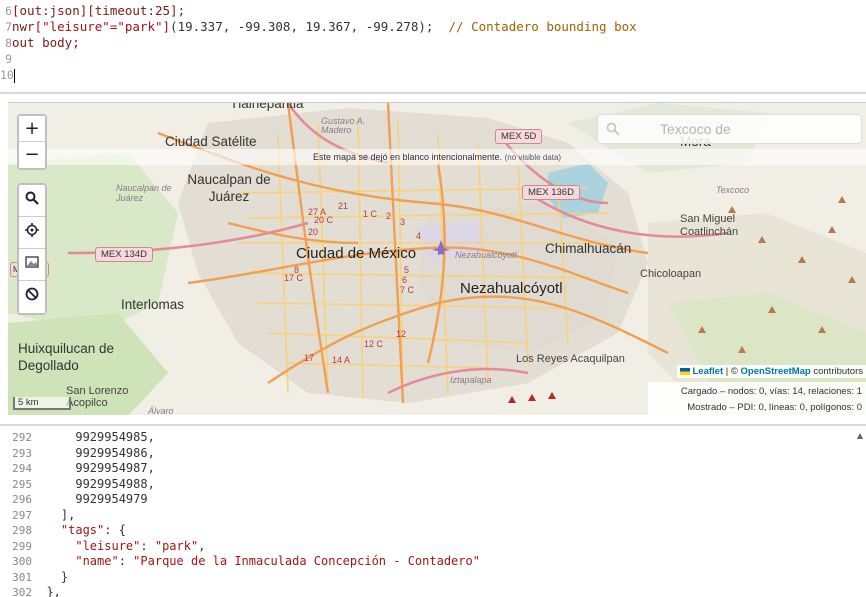 This screenshot has height=597, width=866. What do you see at coordinates (407, 270) in the screenshot?
I see `route-number: 5` at bounding box center [407, 270].